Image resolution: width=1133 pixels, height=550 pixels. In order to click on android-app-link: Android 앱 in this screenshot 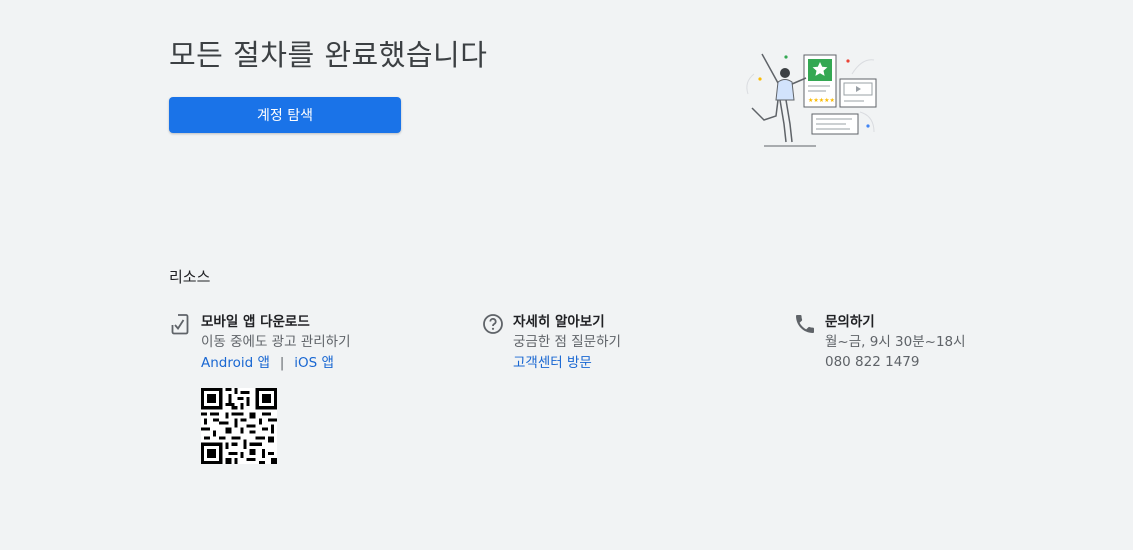, I will do `click(235, 363)`.